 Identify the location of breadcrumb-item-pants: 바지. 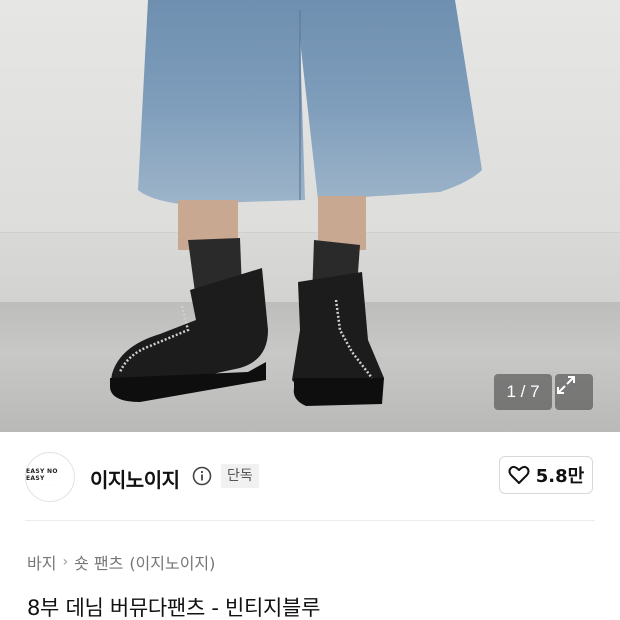
(41, 562).